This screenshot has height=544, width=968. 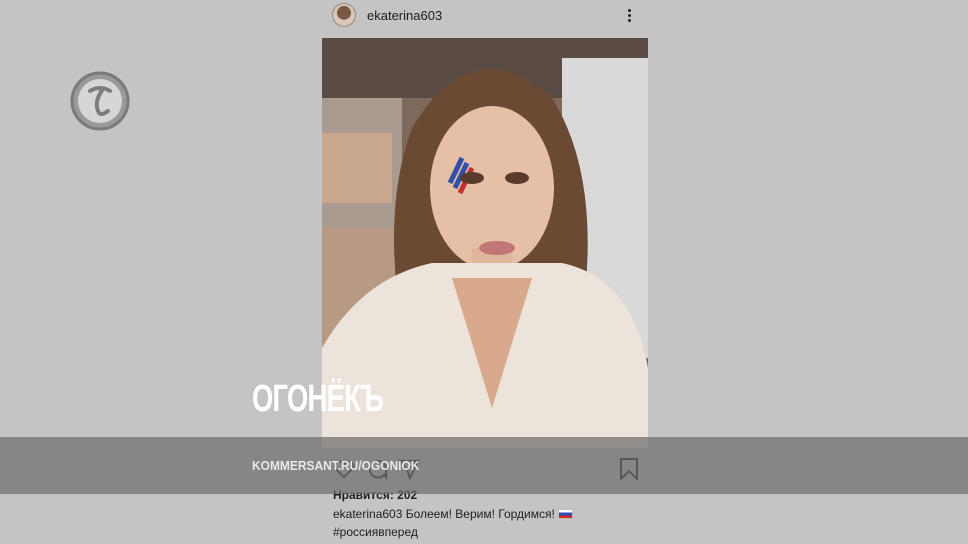 I want to click on russian-flag-icon, so click(x=565, y=514).